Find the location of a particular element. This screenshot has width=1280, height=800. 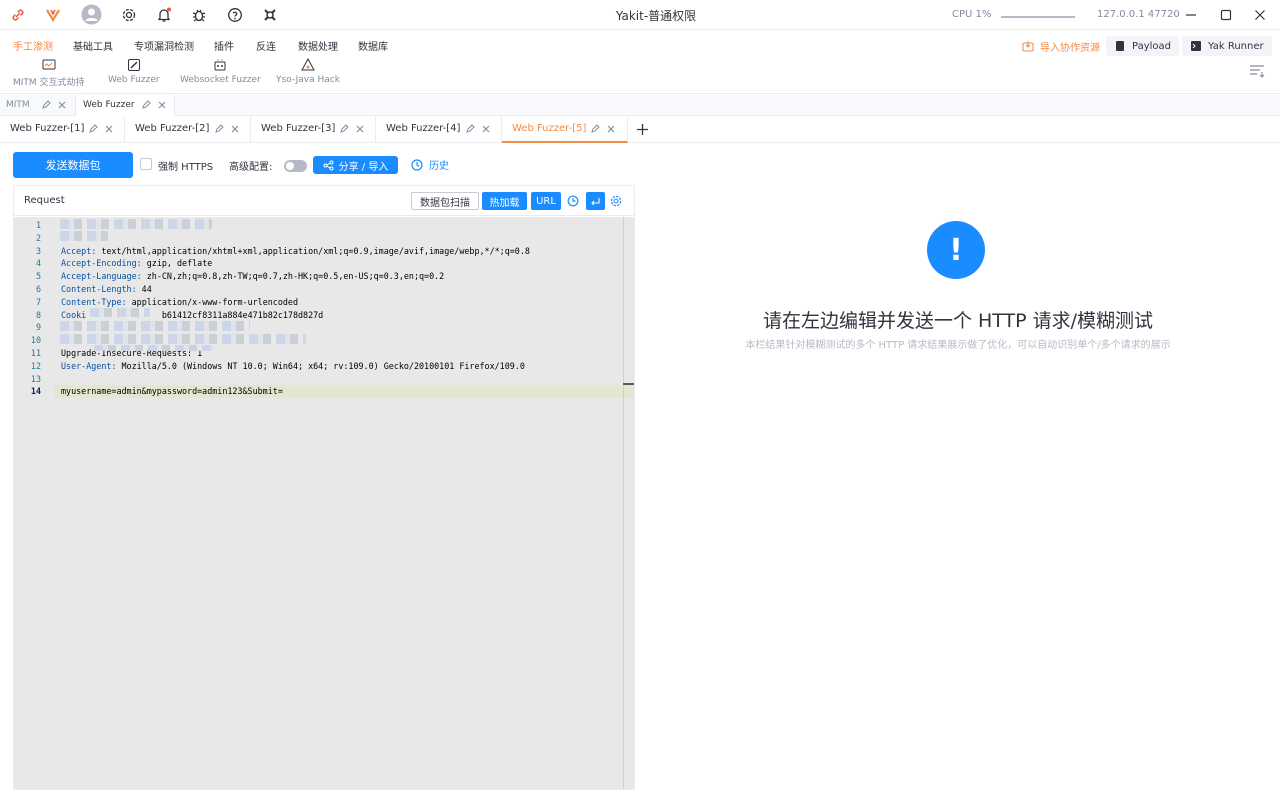

tab-fuzzer-3: Web Fuzzer-[3] is located at coordinates (313, 129).